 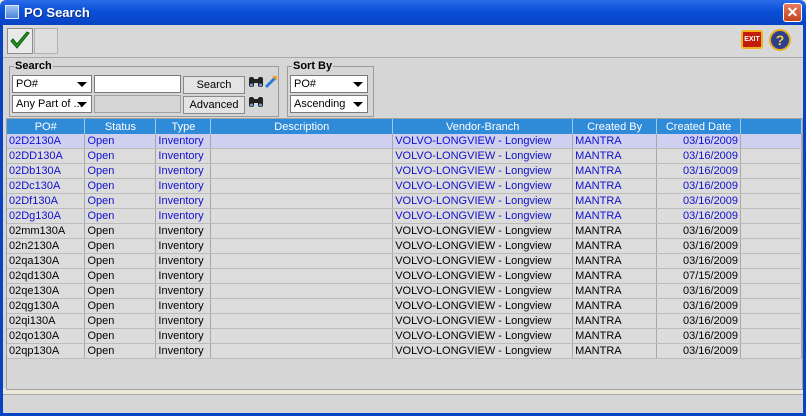 What do you see at coordinates (12, 12) in the screenshot?
I see `app-icon` at bounding box center [12, 12].